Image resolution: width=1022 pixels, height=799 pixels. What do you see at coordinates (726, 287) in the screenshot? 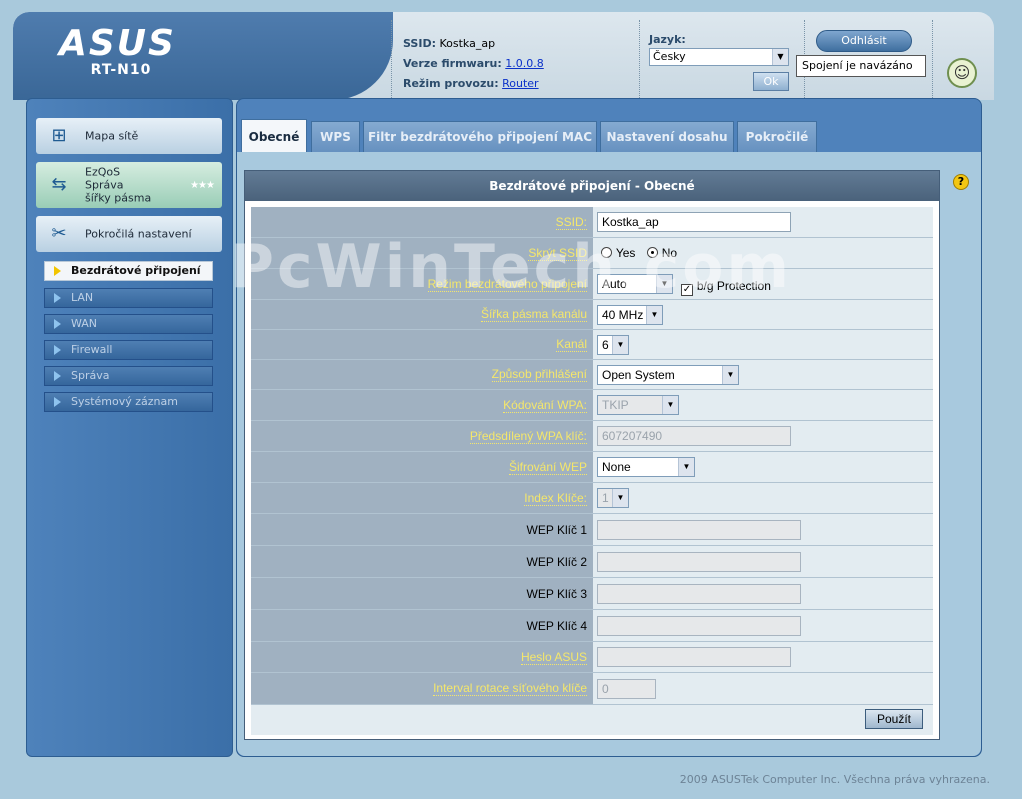
I see `protection-checkbox-wrap: ✓ b/g Protection` at bounding box center [726, 287].